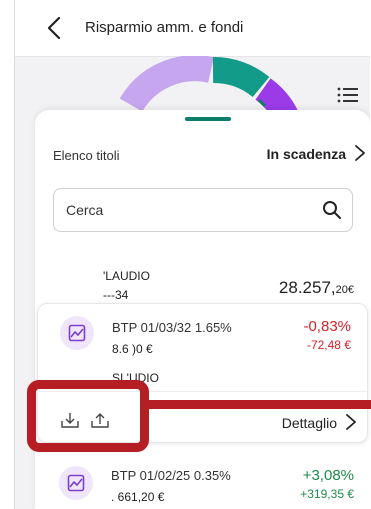 Image resolution: width=371 pixels, height=509 pixels. I want to click on gauge-arc, so click(209, 86).